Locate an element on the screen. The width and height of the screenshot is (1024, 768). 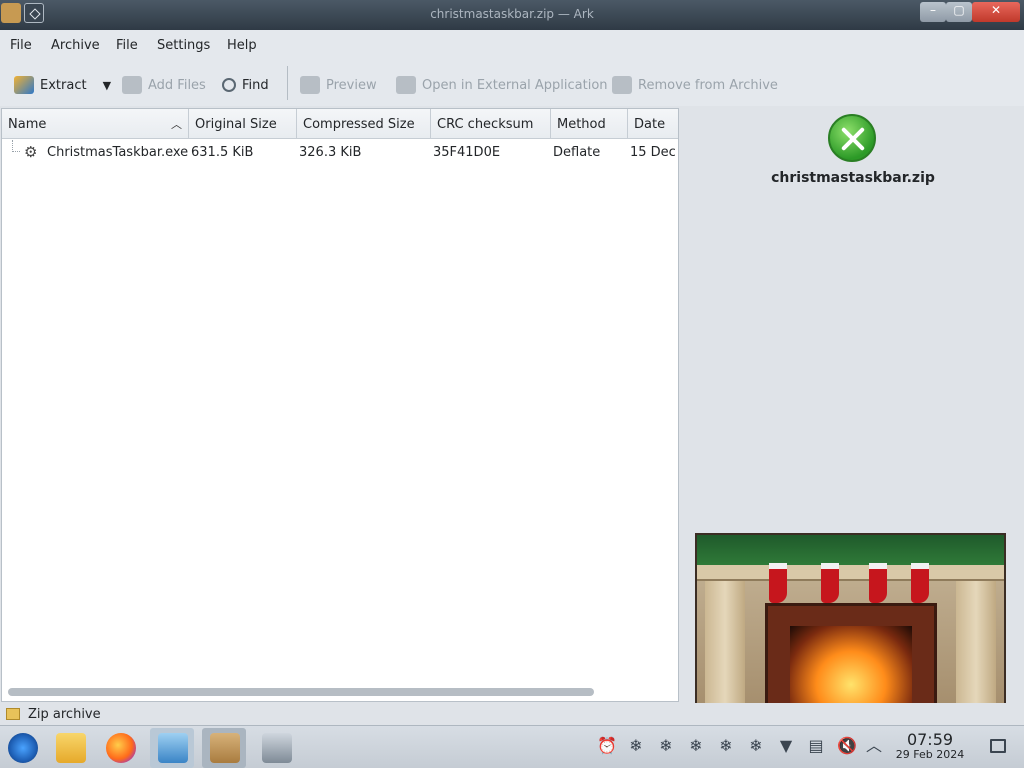
title-bar: christmastaskbar.zip — Ark – ▢ ✕ is located at coordinates (512, 15).